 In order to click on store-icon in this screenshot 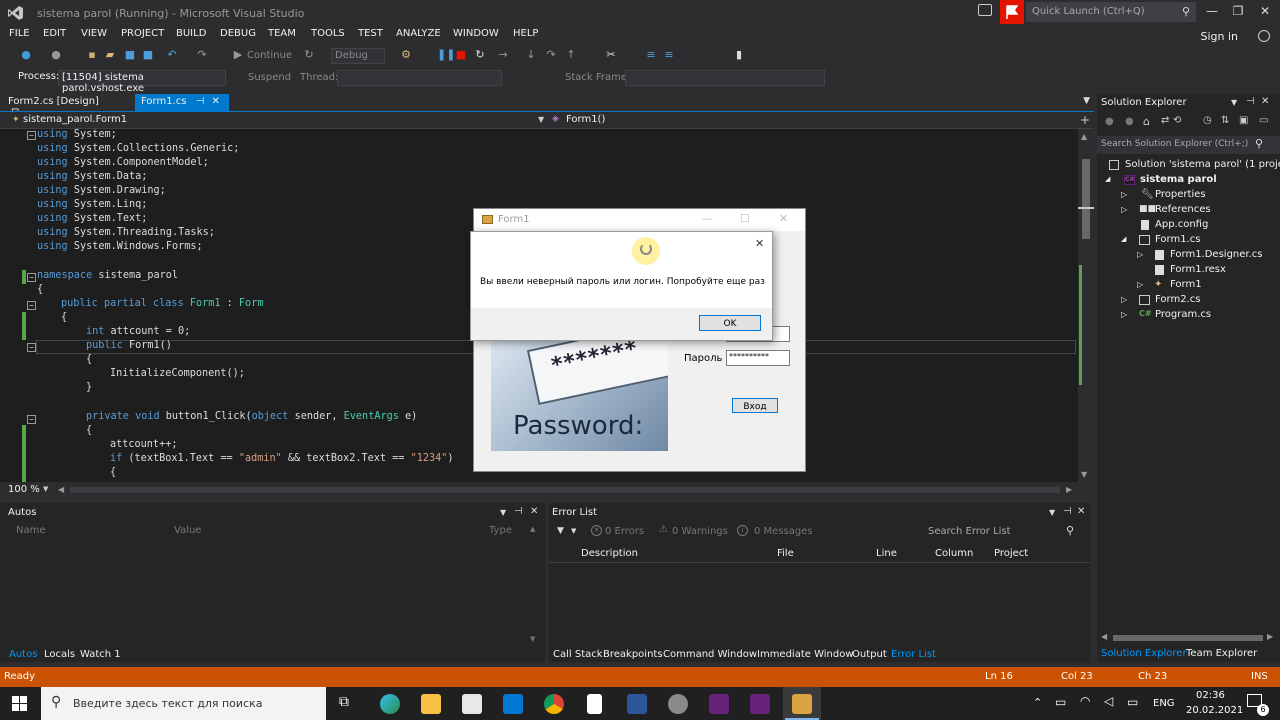, I will do `click(472, 704)`.